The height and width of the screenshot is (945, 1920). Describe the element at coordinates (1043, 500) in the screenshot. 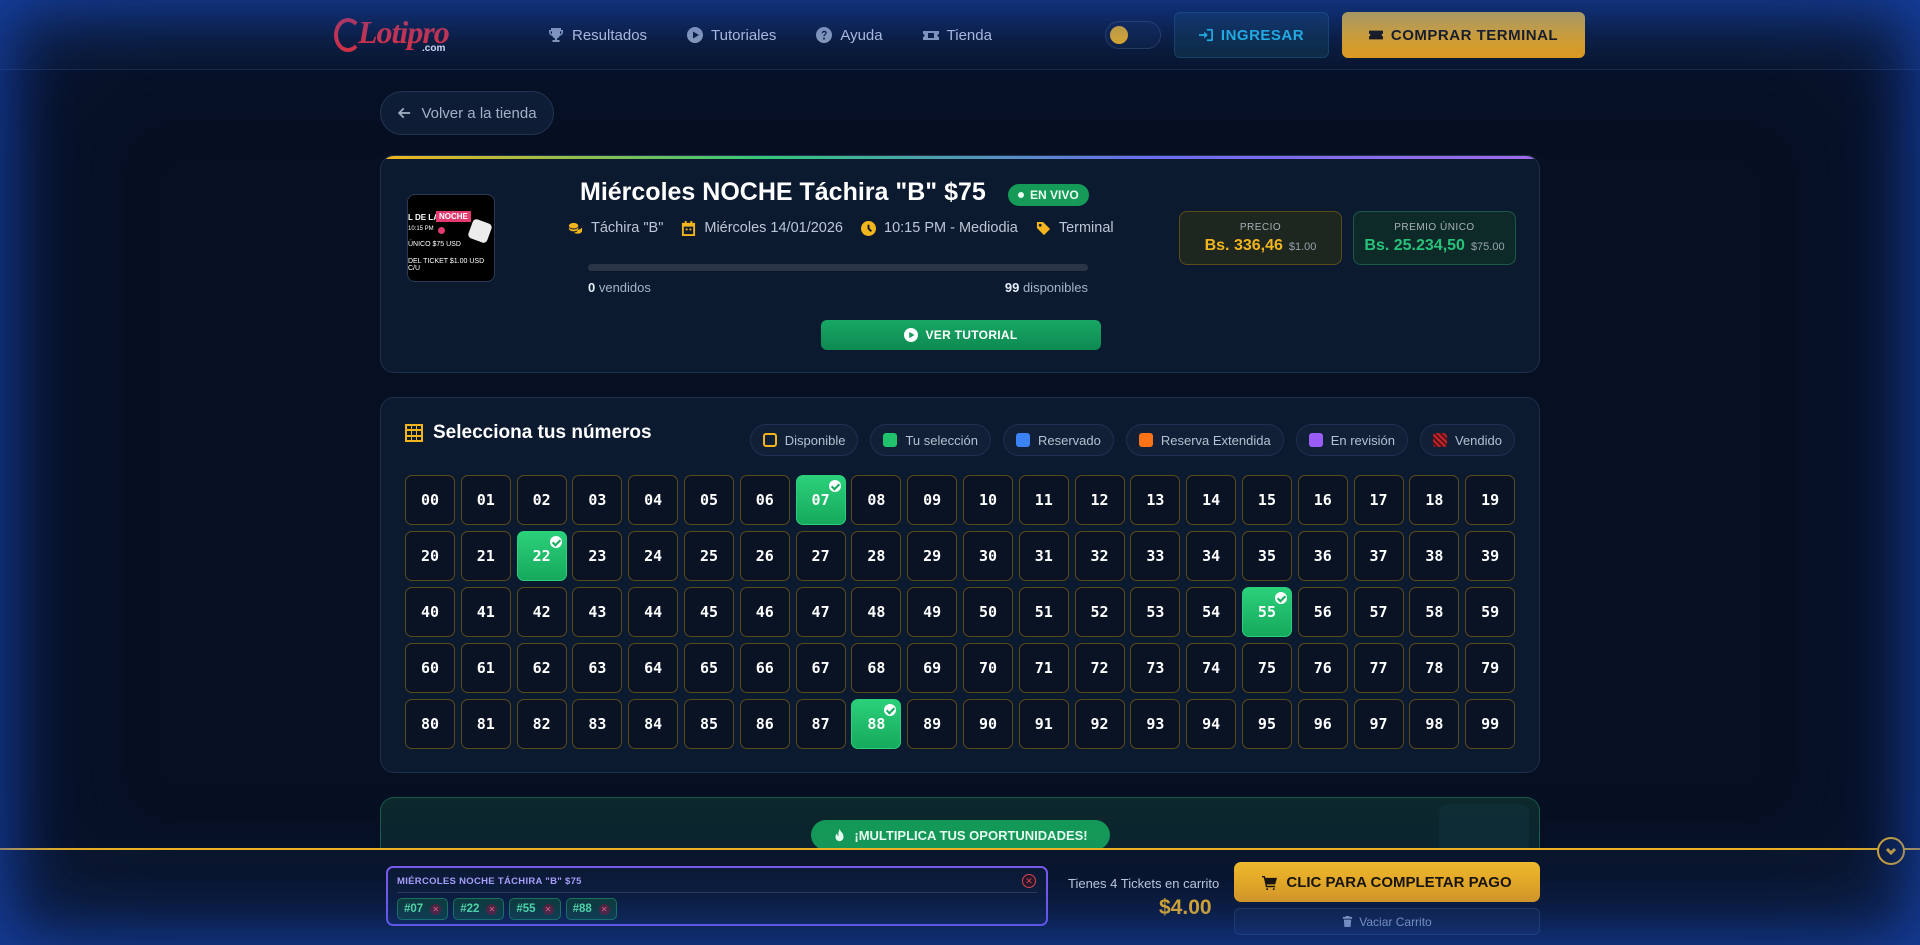

I see `number-cell: 11` at that location.